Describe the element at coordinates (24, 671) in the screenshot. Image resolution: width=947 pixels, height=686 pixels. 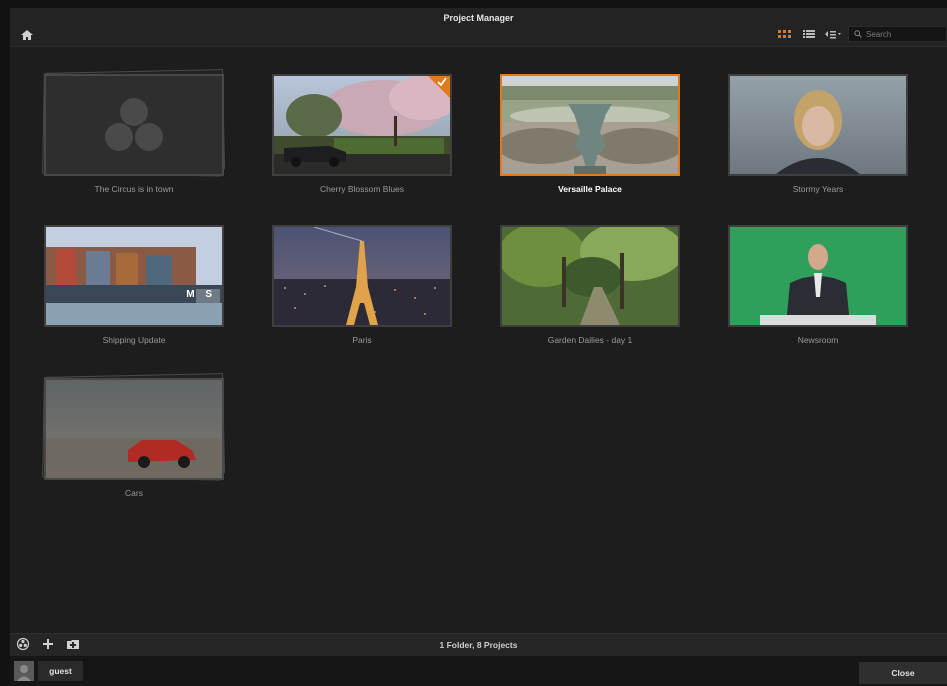
I see `user-avatar` at that location.